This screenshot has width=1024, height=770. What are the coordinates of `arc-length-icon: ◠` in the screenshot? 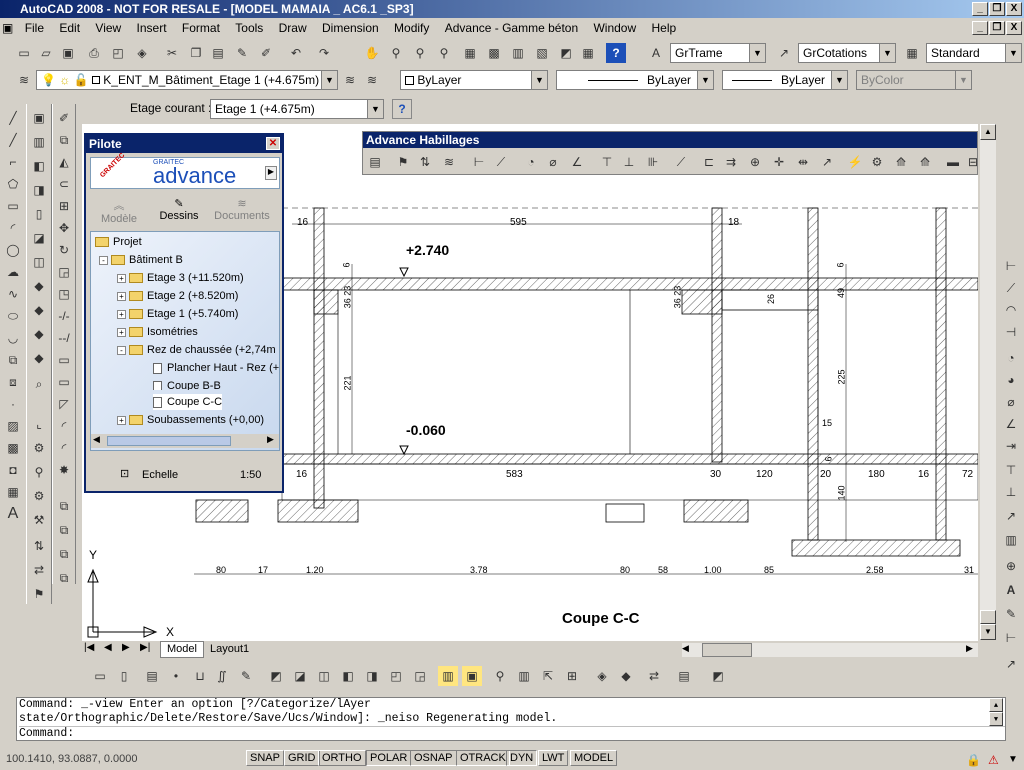 It's located at (1011, 310).